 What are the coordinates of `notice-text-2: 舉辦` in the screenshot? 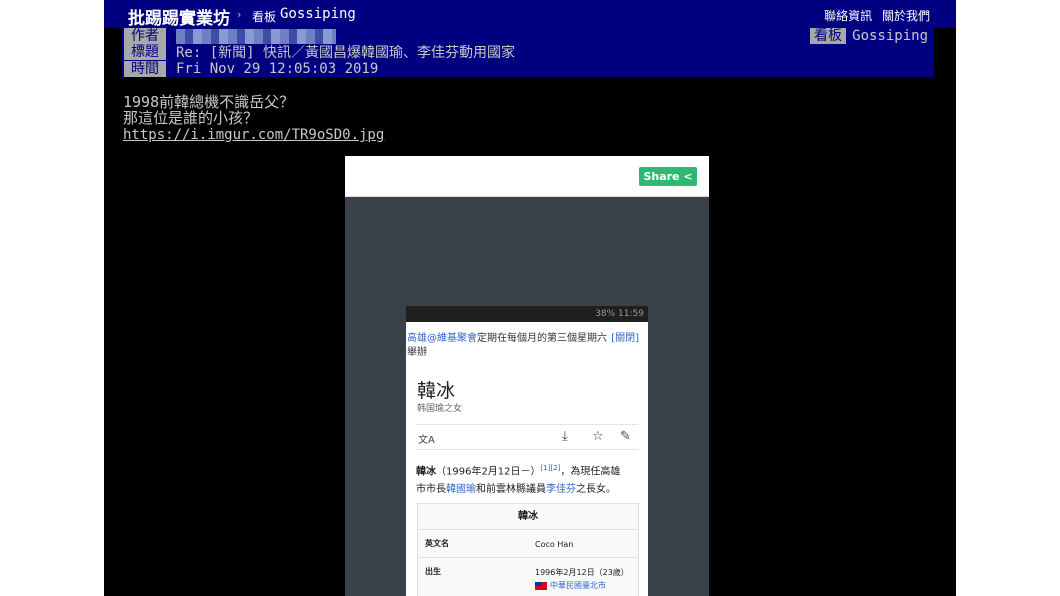 It's located at (417, 352).